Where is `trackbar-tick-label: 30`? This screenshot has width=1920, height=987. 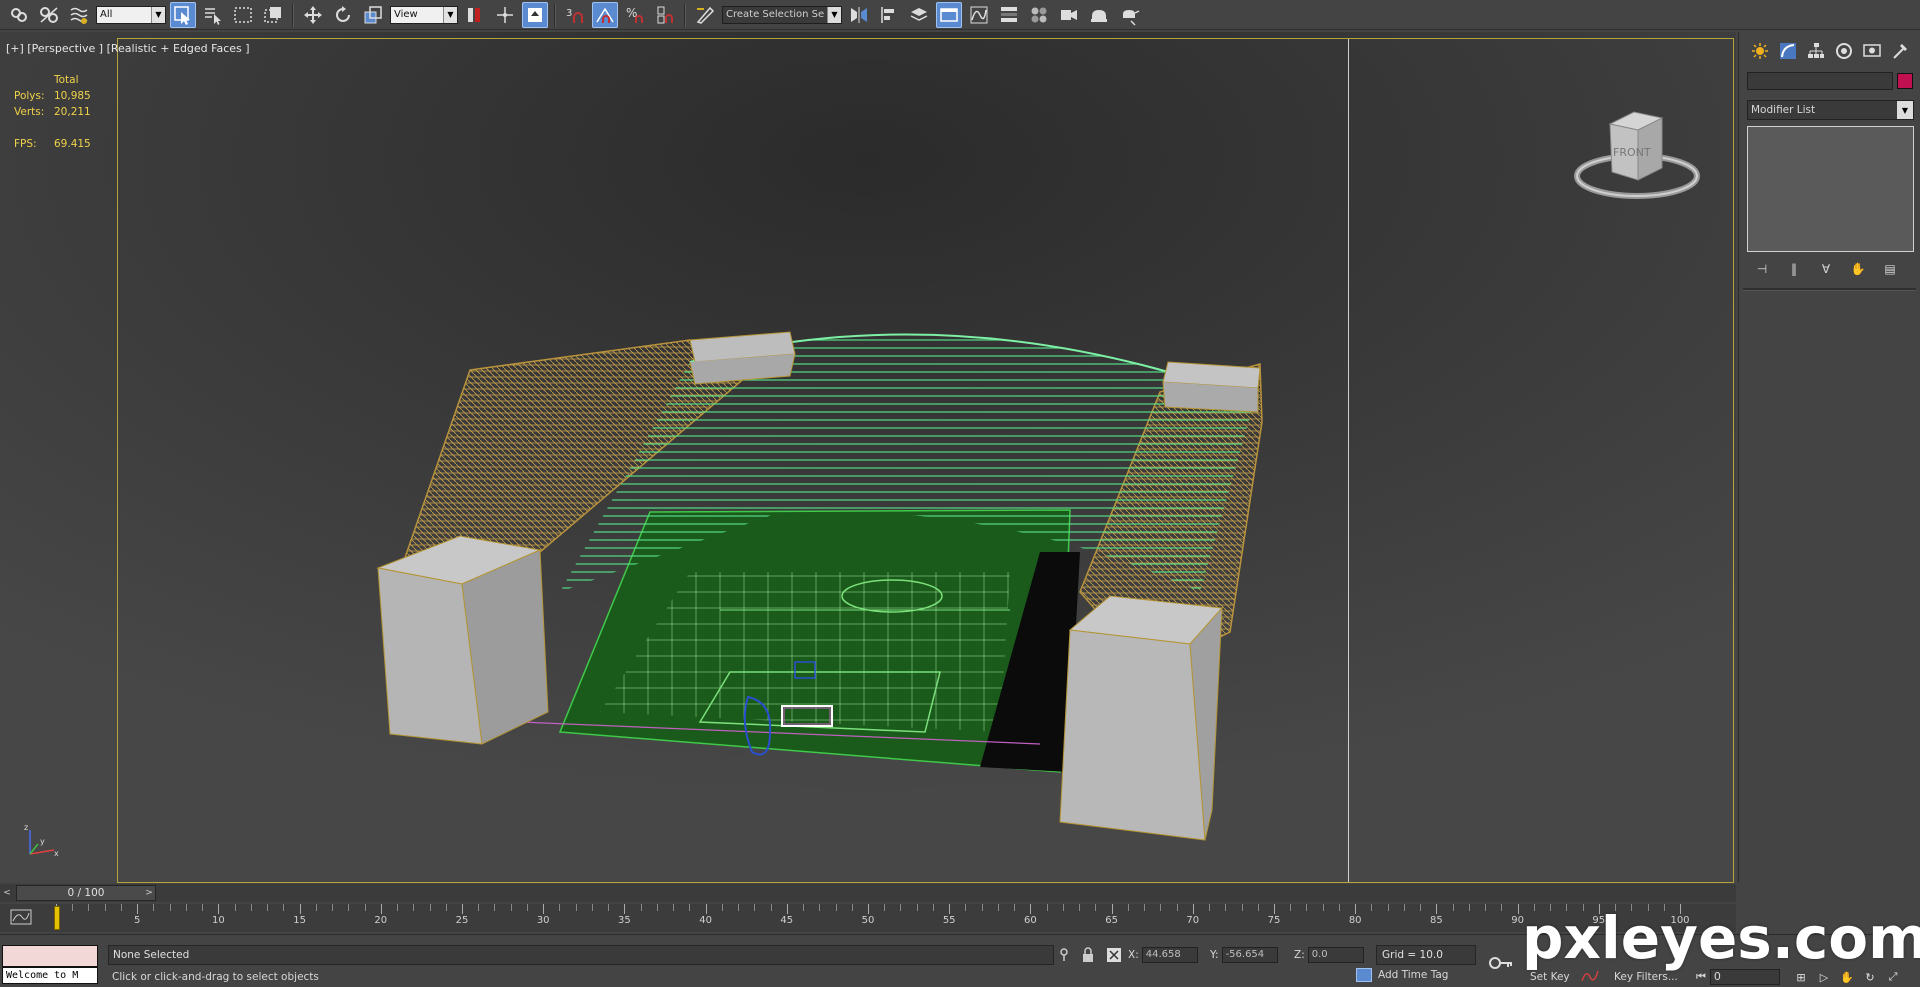
trackbar-tick-label: 30 is located at coordinates (543, 920).